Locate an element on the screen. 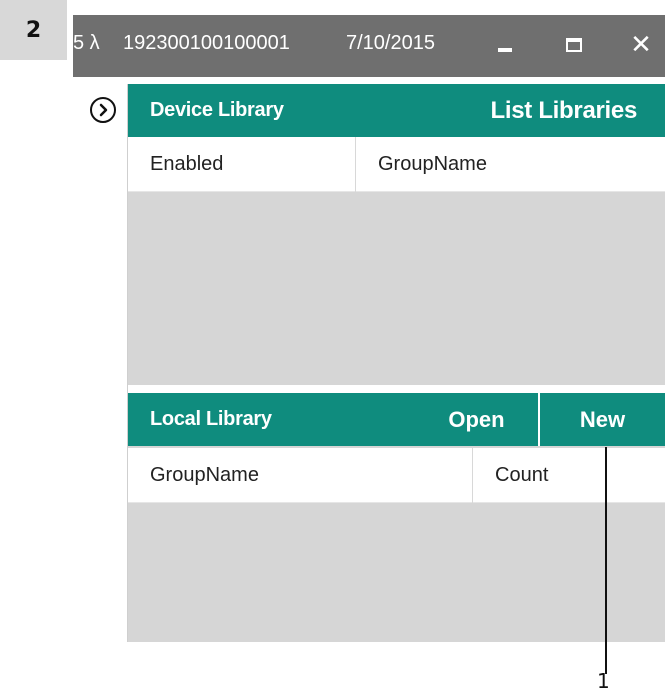 The image size is (665, 693). close-button: ✕ is located at coordinates (641, 45).